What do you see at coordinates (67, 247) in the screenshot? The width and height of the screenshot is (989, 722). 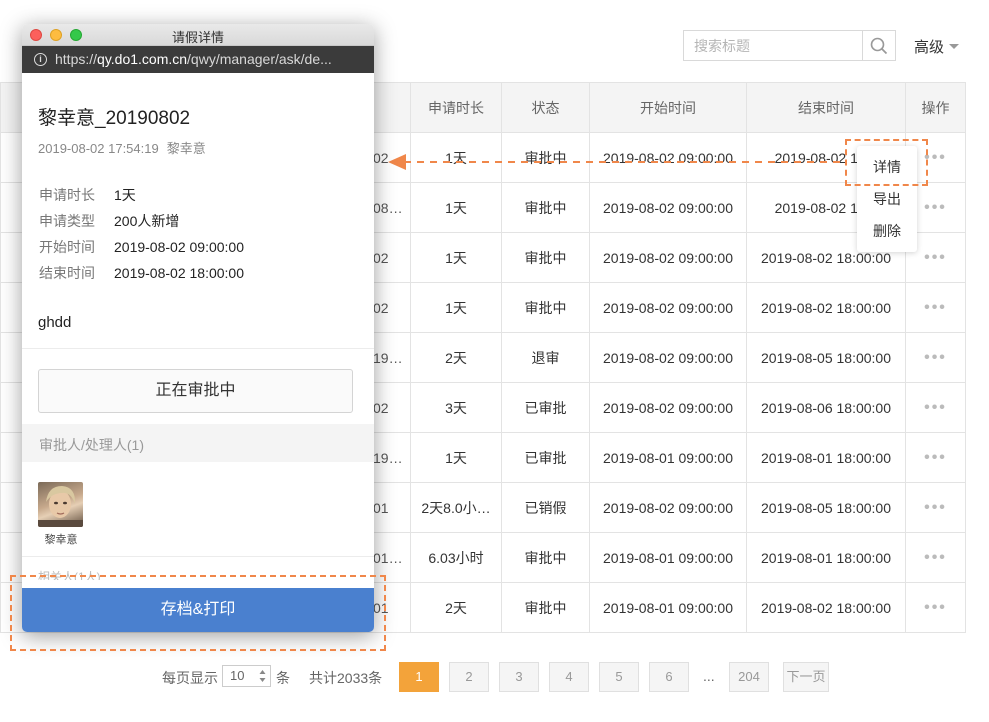 I see `field-label: 开始时间` at bounding box center [67, 247].